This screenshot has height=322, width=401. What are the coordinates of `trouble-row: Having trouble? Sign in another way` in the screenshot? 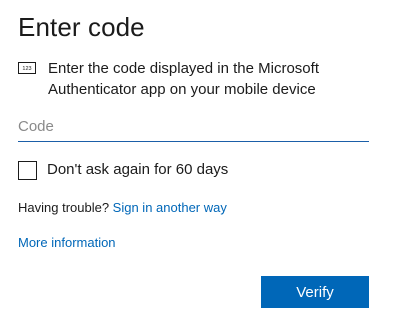 It's located at (122, 208).